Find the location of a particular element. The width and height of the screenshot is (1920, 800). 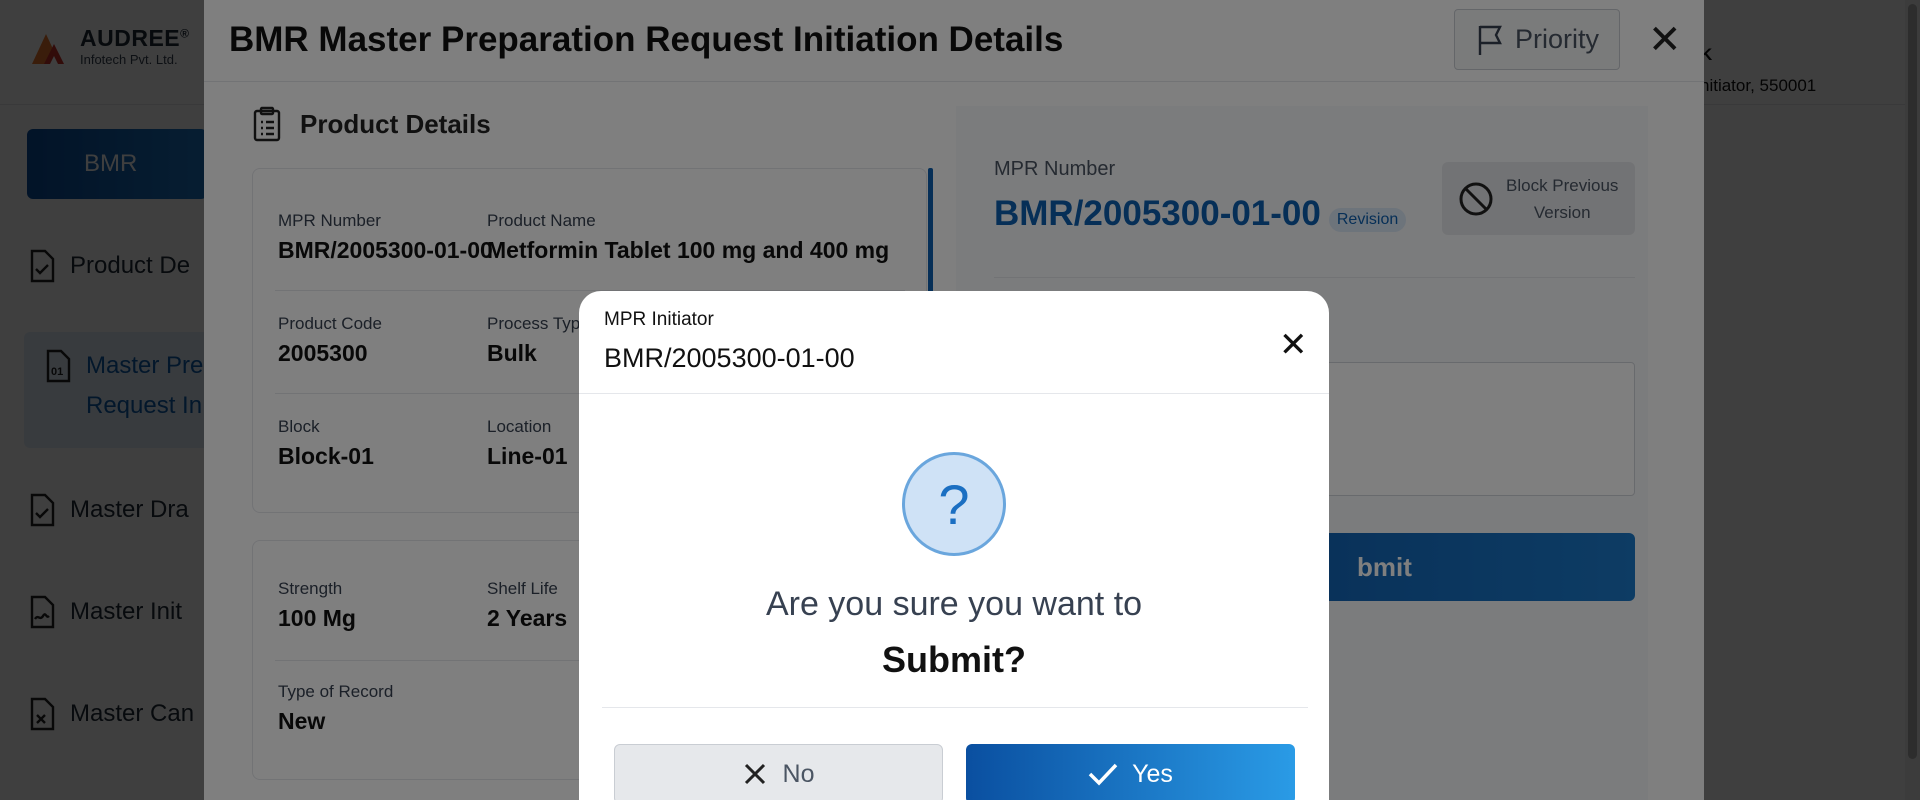

check-icon is located at coordinates (1103, 774).